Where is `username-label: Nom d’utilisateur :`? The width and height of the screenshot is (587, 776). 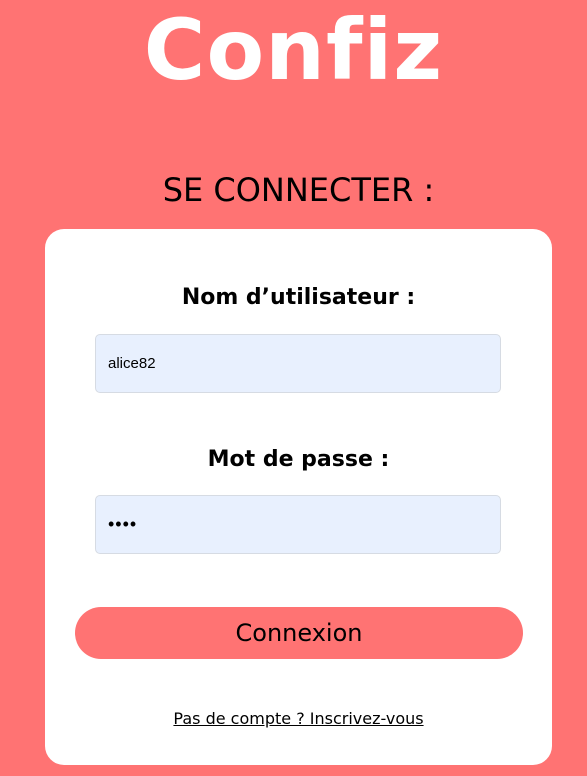
username-label: Nom d’utilisateur : is located at coordinates (298, 297).